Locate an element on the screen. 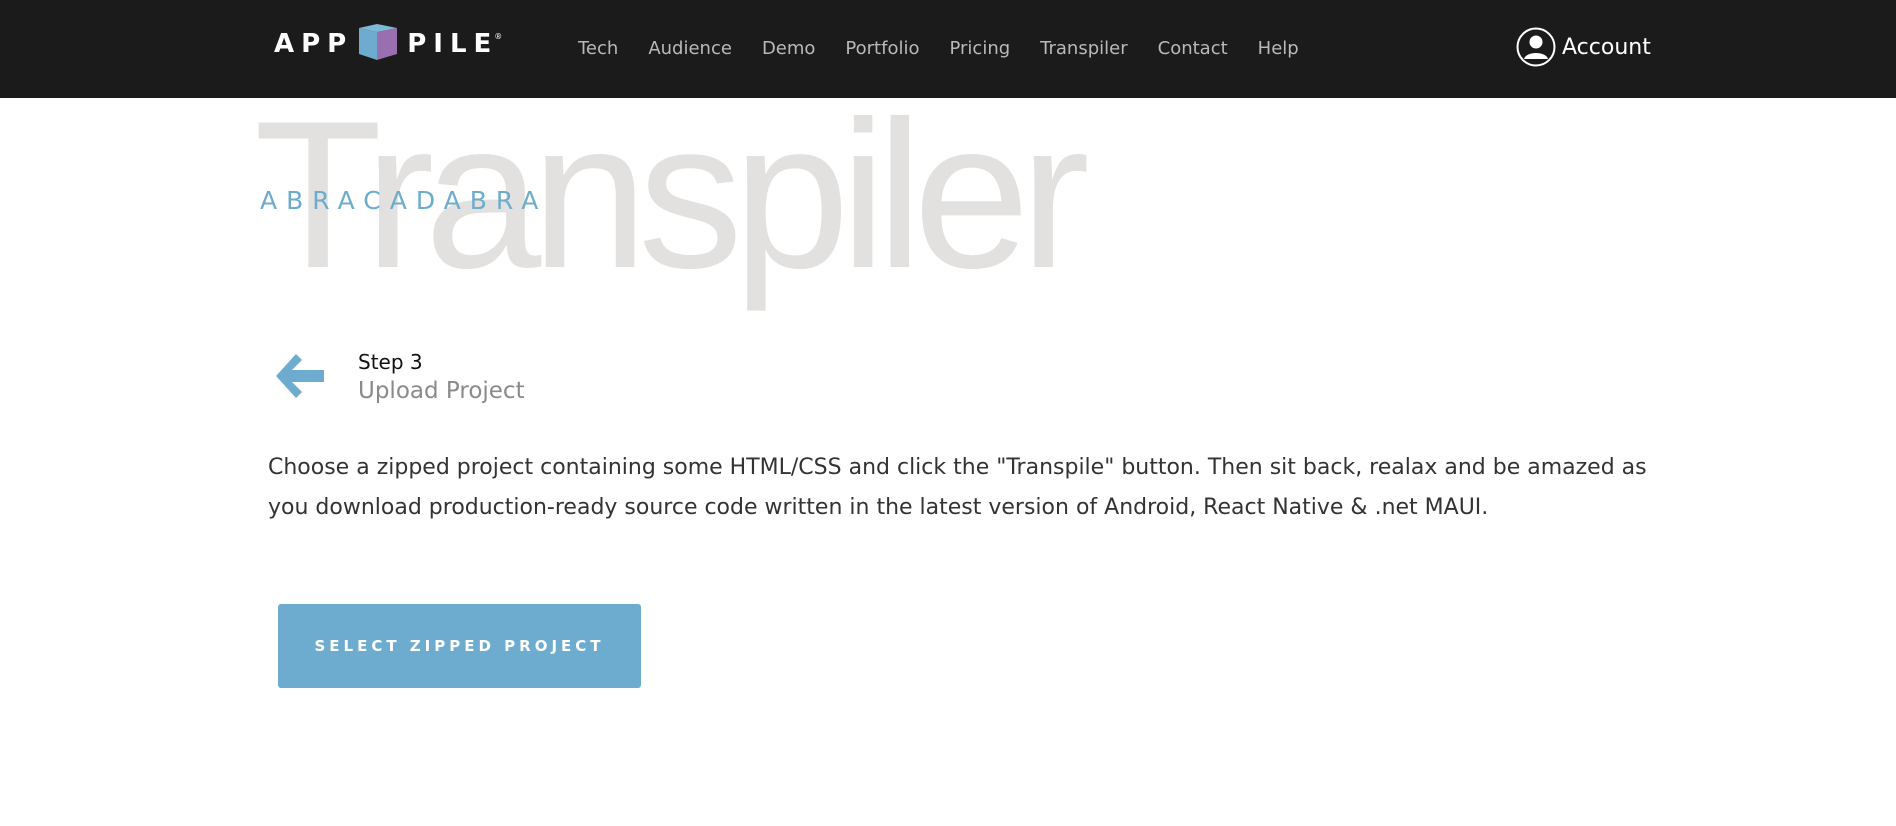 This screenshot has width=1896, height=826. hero-subtitle: ABRACADABRA is located at coordinates (404, 200).